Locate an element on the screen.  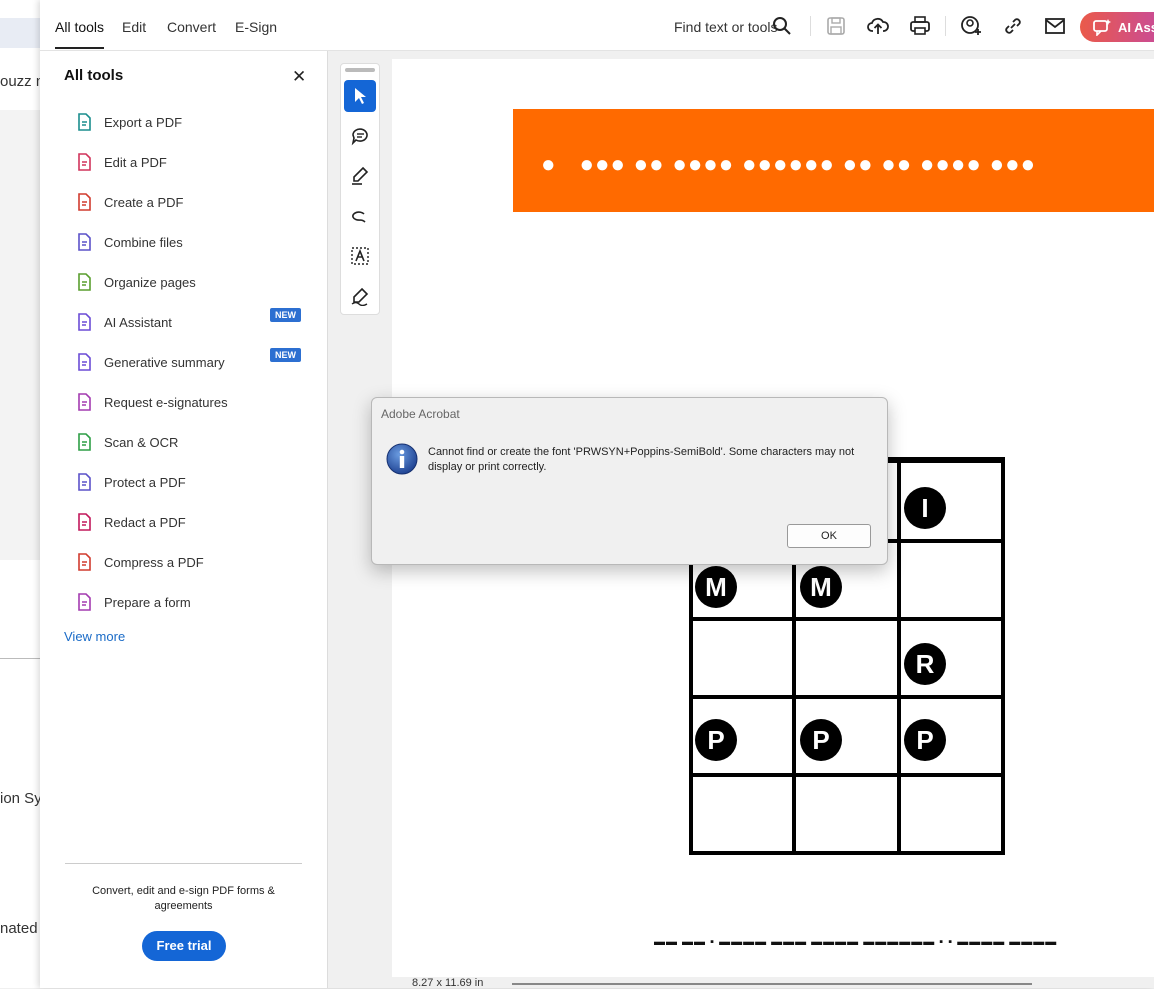
status-bar: 8.27 x 11.69 in is located at coordinates (773, 983).